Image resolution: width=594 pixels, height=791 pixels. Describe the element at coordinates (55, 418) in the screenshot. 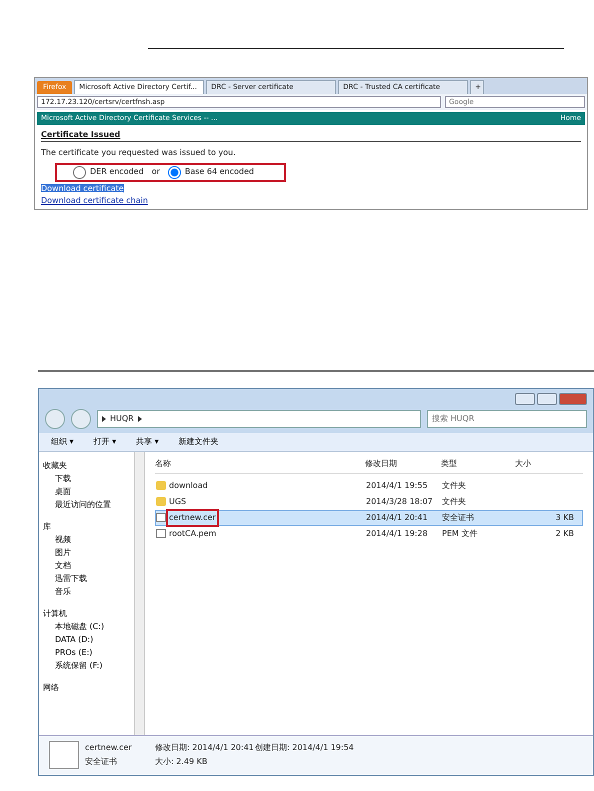

I see `back-button` at that location.